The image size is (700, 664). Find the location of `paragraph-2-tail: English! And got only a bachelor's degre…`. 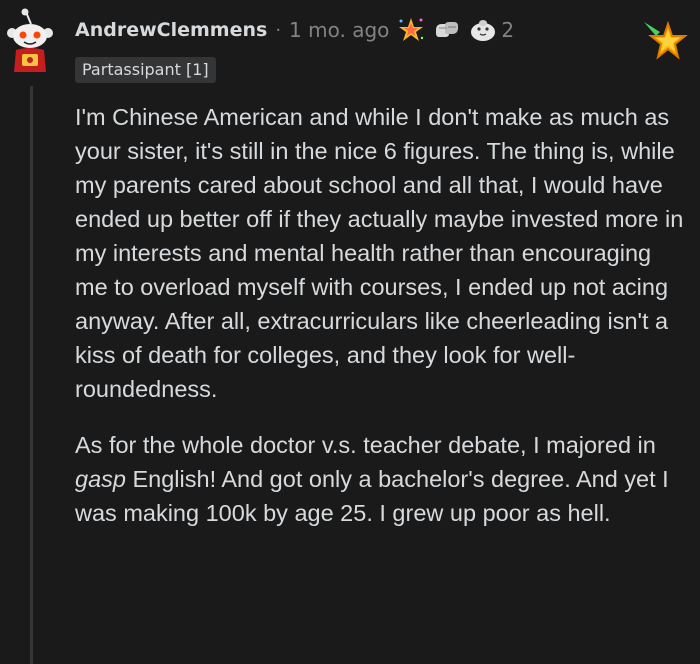

paragraph-2-tail: English! And got only a bachelor's degre… is located at coordinates (372, 496).